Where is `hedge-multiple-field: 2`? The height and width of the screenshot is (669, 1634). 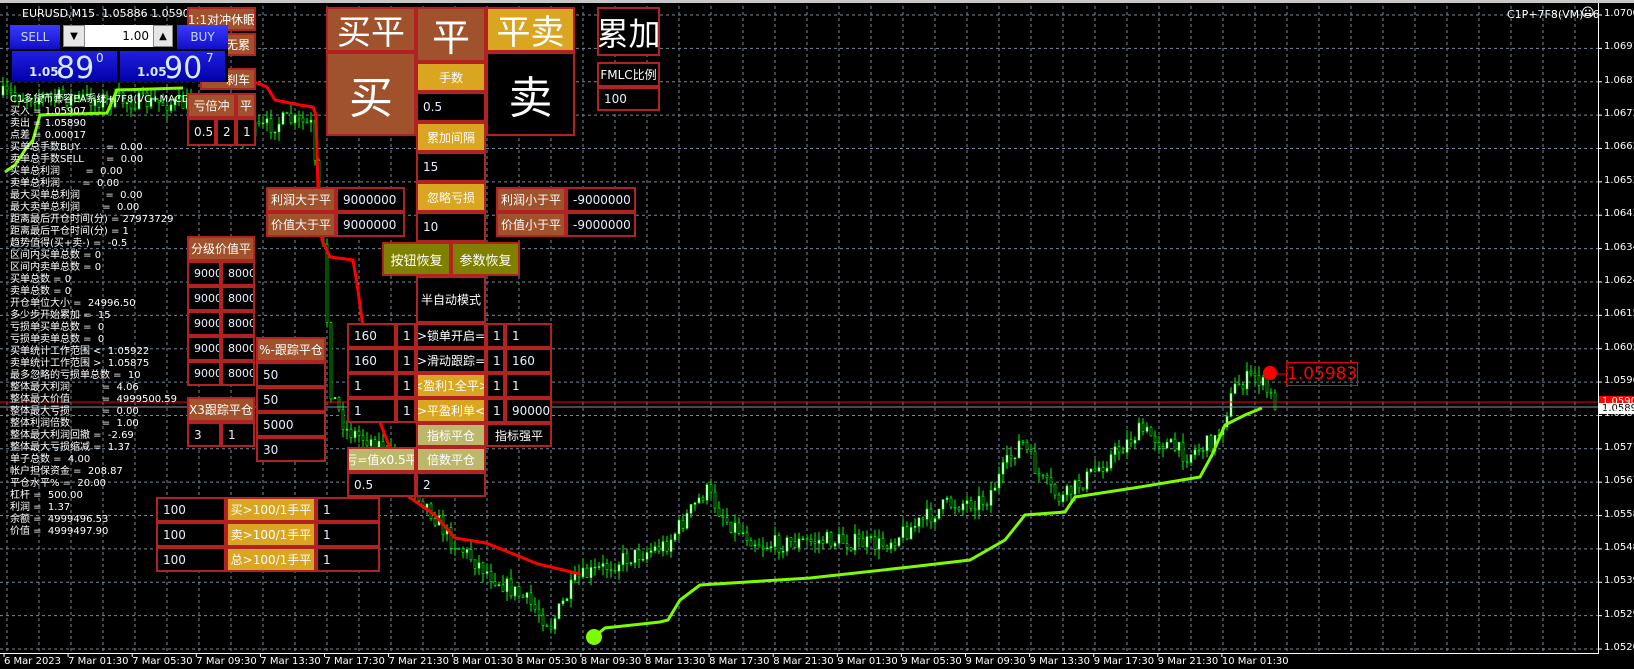
hedge-multiple-field: 2 is located at coordinates (226, 132).